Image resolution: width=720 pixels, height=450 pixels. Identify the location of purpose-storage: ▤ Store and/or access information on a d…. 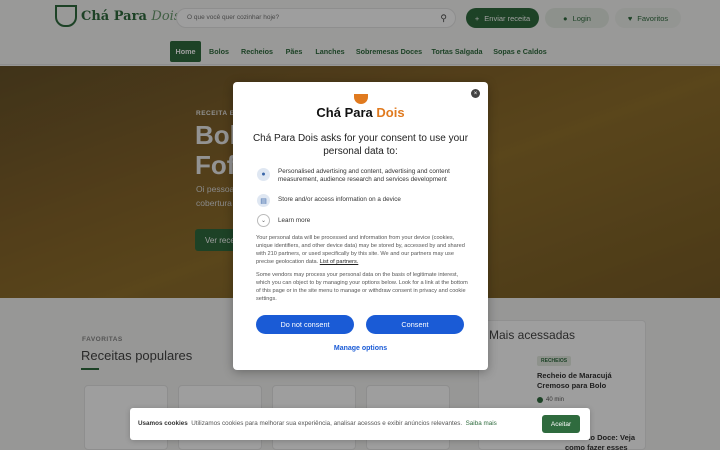
(362, 200).